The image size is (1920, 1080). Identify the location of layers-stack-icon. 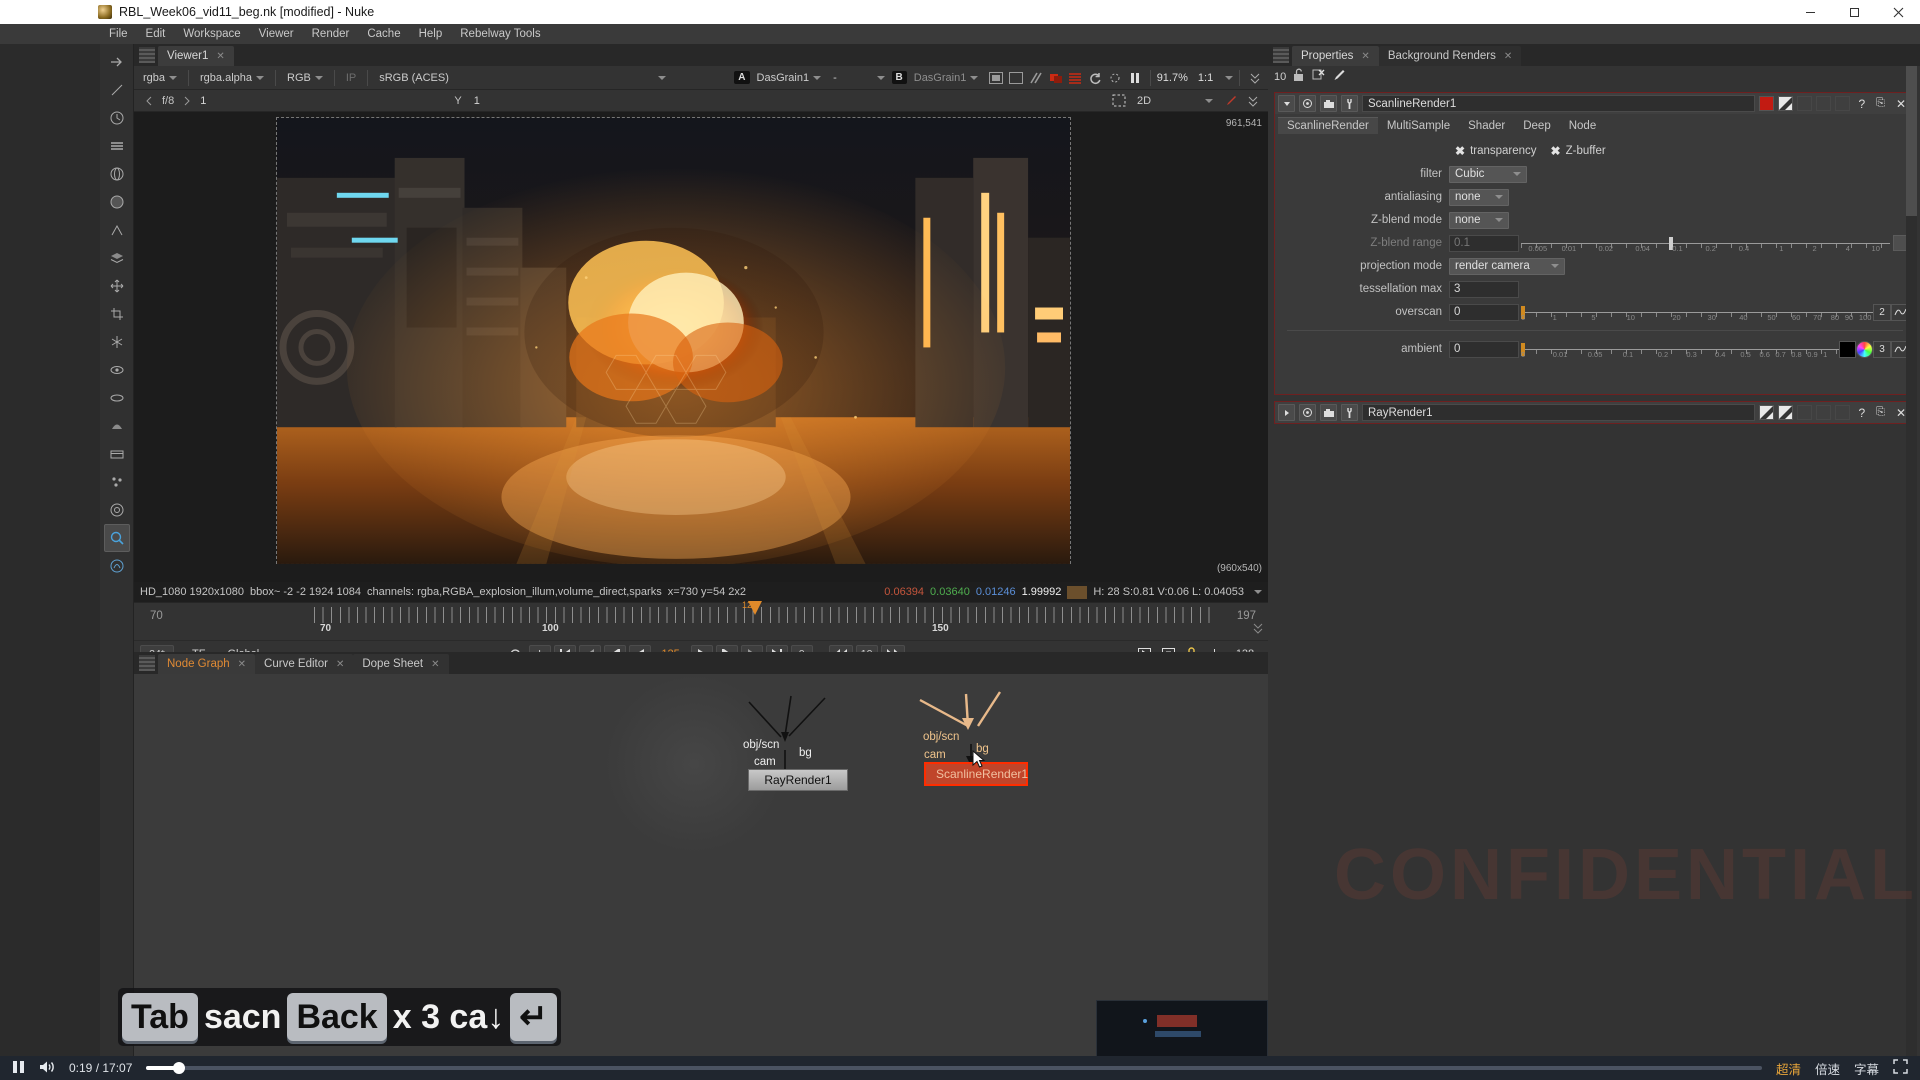
(117, 146).